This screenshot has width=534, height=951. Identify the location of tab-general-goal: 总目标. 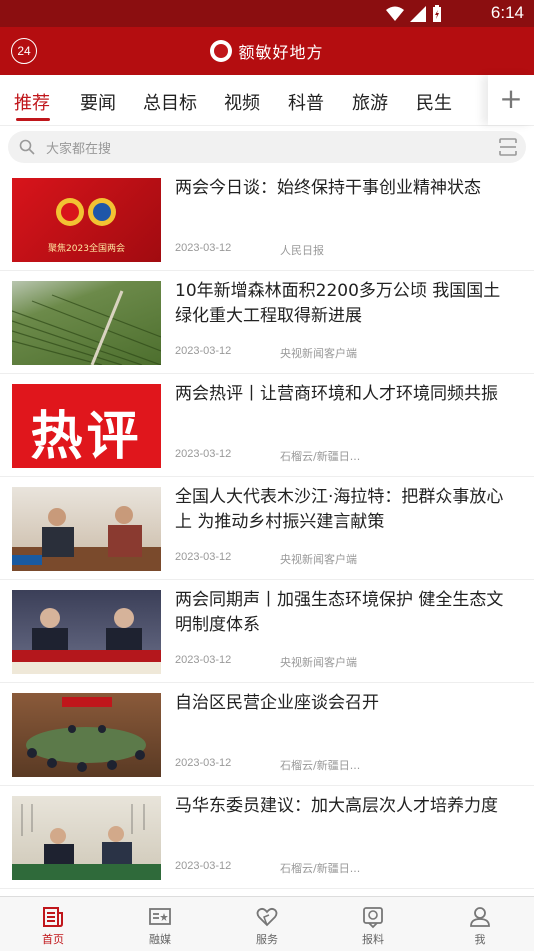
(170, 102).